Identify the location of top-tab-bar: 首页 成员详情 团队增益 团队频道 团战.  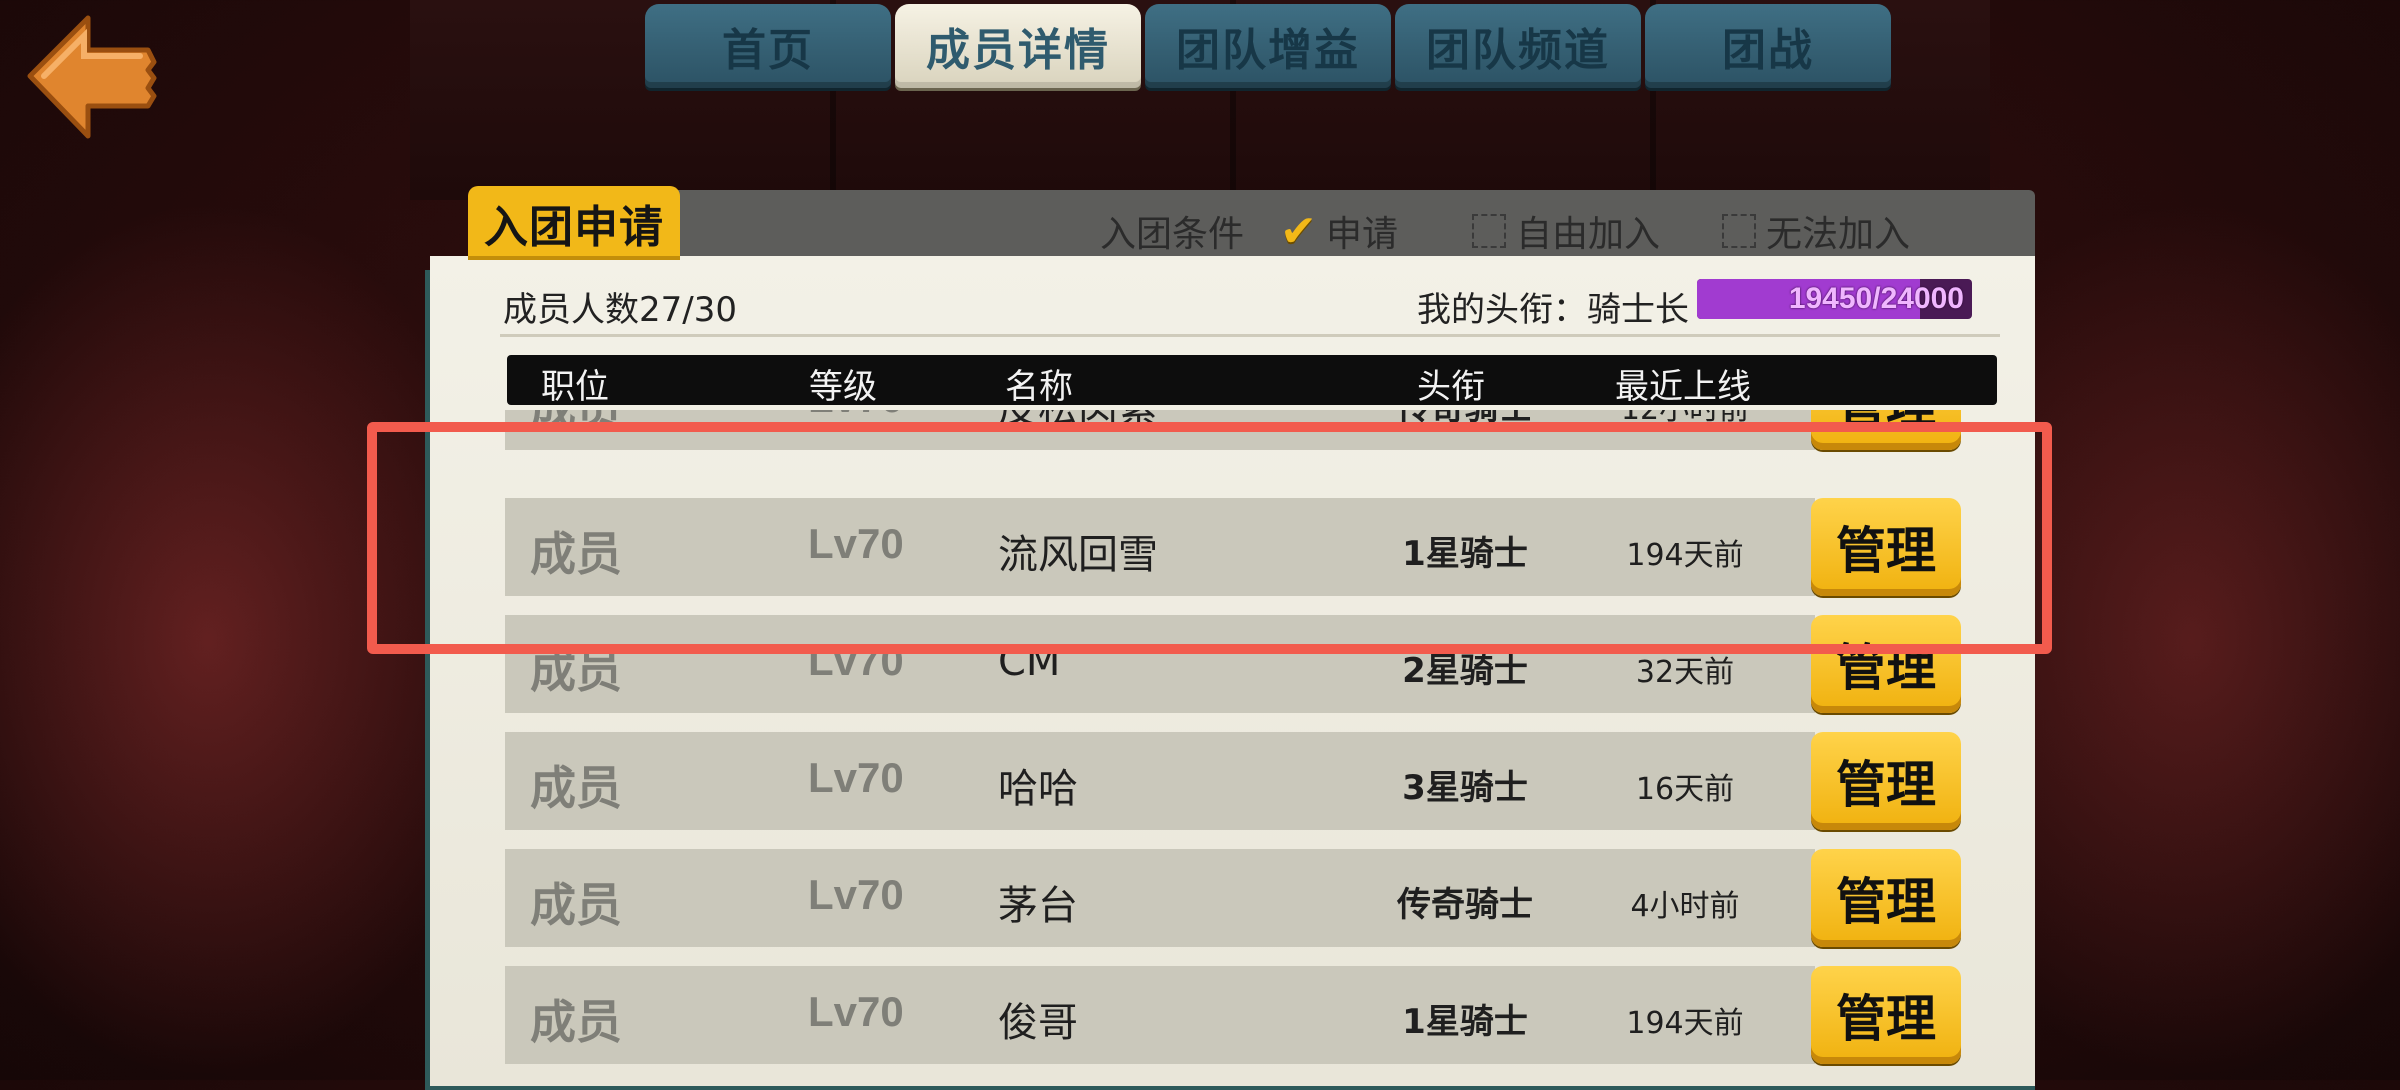
(1270, 47).